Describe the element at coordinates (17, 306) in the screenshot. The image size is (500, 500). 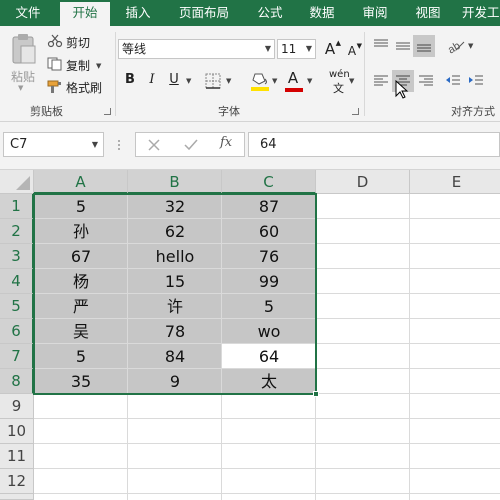
I see `row-header-5: 5` at that location.